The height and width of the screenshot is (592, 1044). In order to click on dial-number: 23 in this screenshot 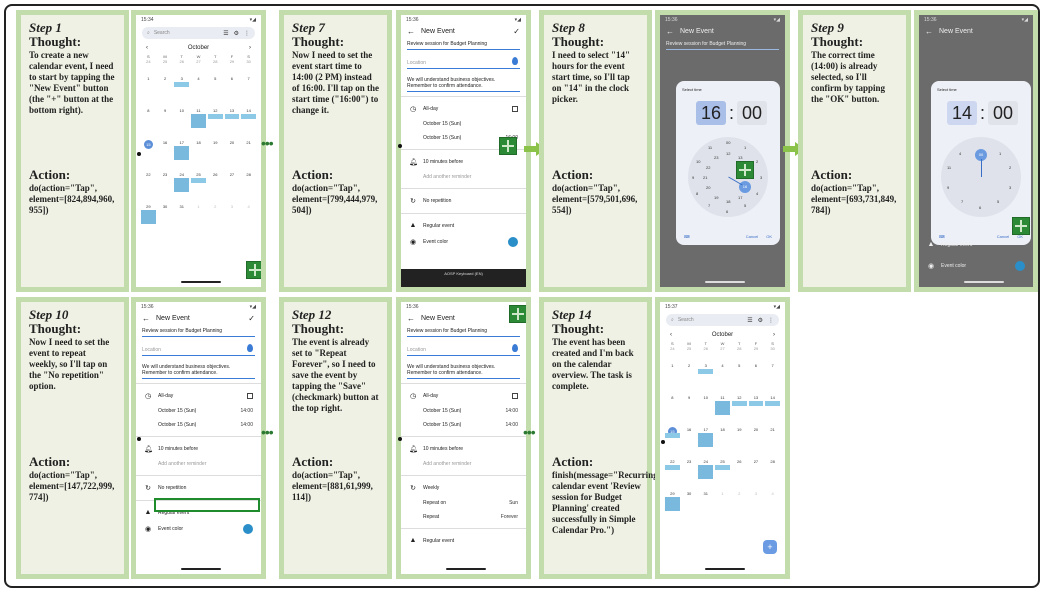, I will do `click(716, 157)`.